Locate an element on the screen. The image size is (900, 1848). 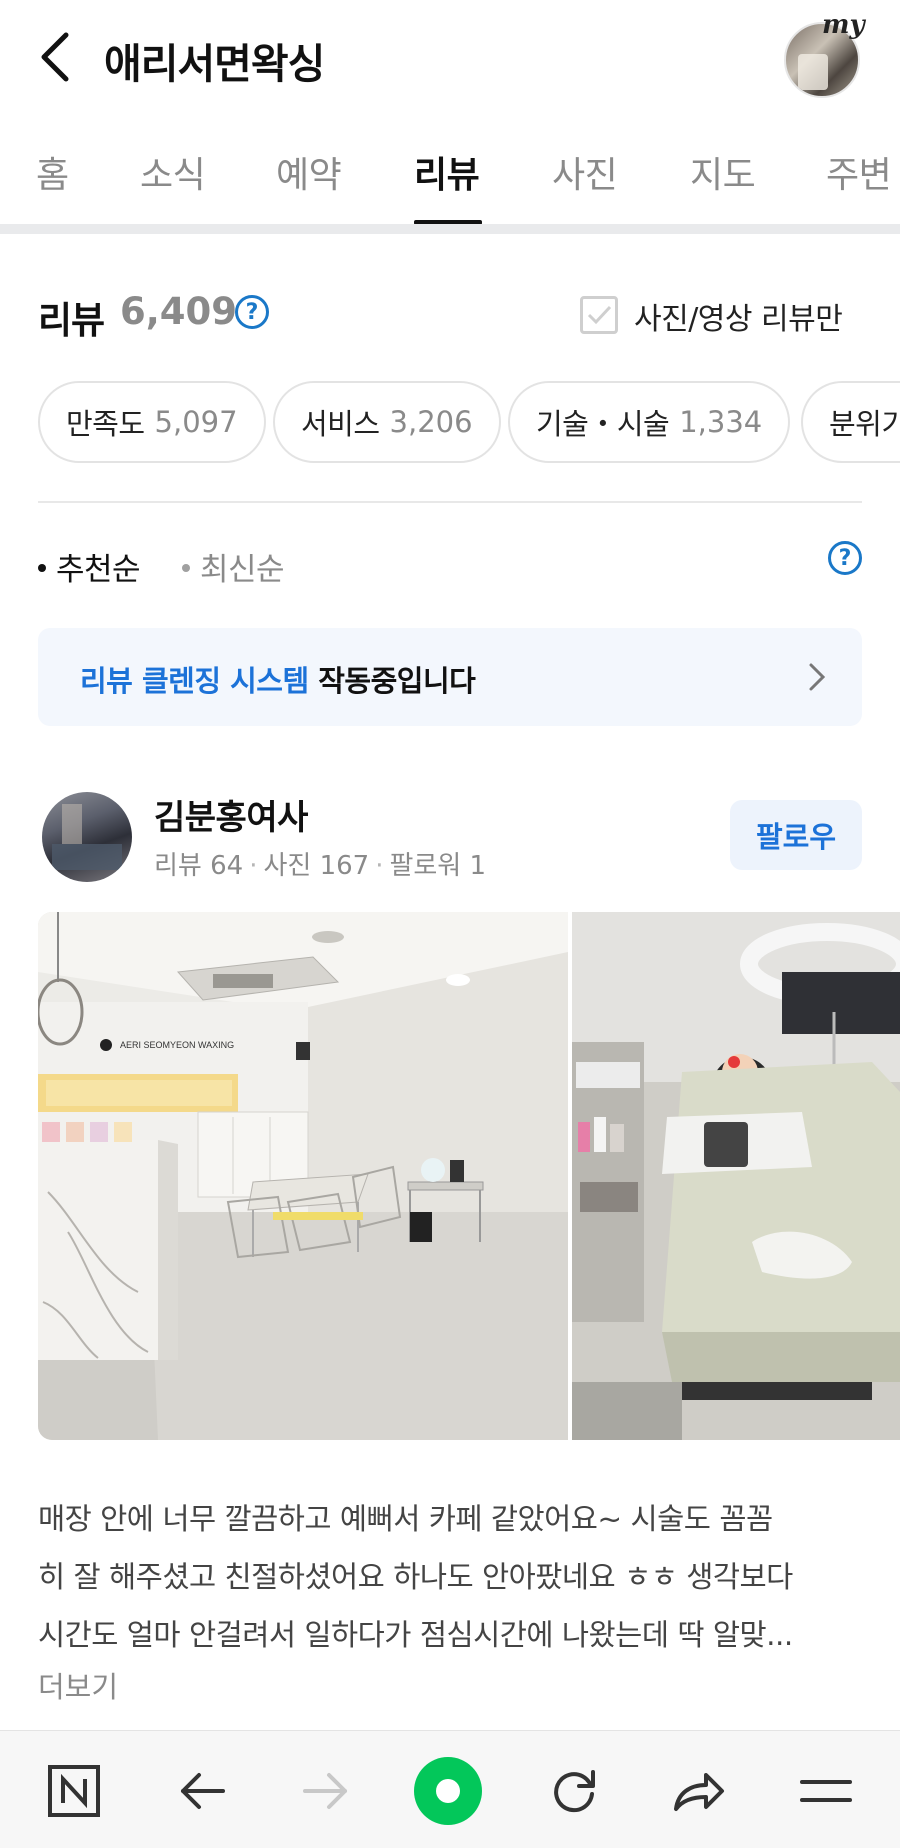
tab-booking: 예약 is located at coordinates (309, 172).